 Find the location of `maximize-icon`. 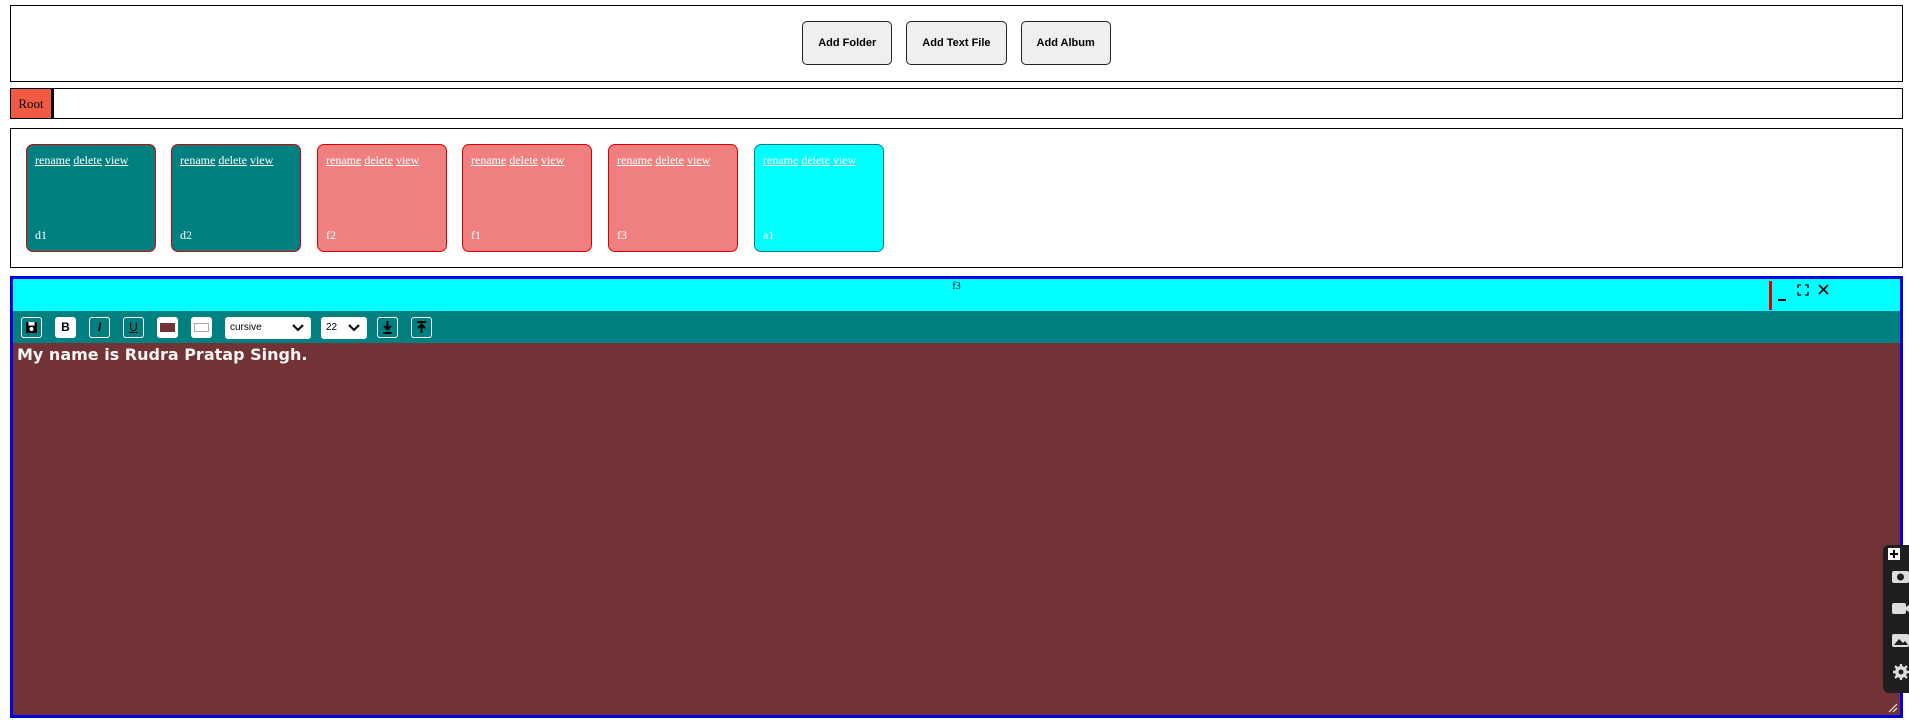

maximize-icon is located at coordinates (1803, 290).